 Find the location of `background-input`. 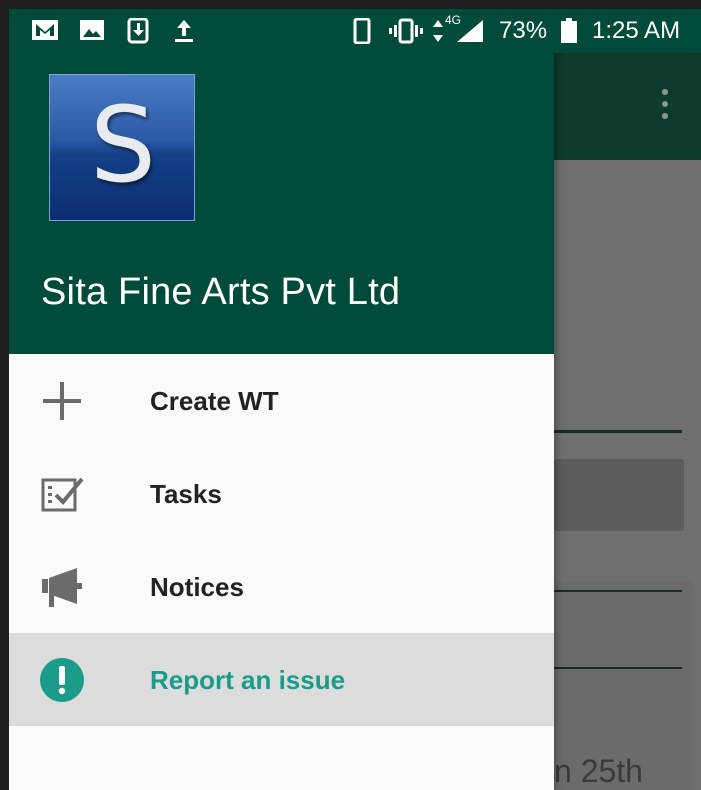

background-input is located at coordinates (619, 495).